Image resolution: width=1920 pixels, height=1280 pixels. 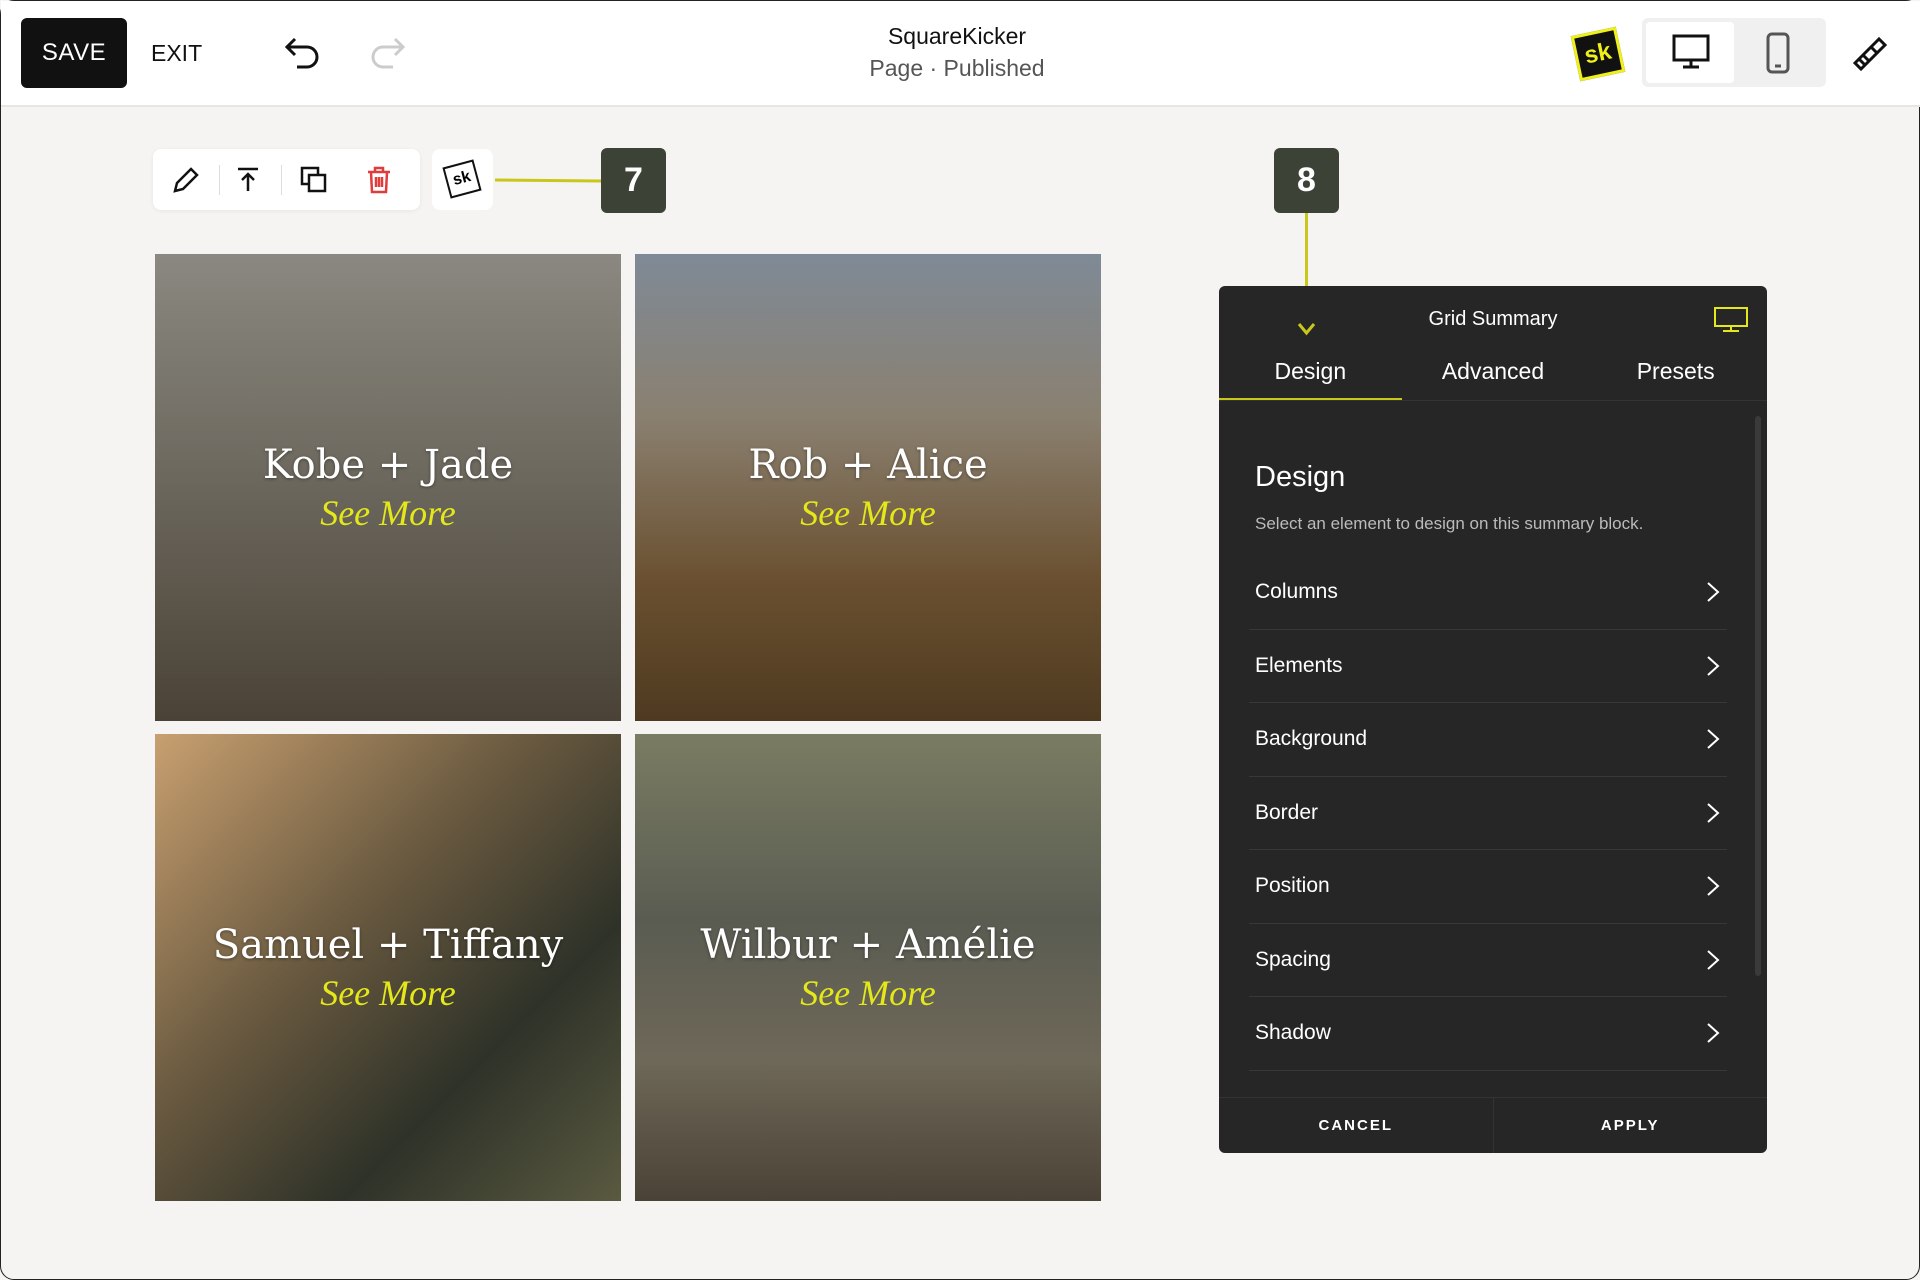 What do you see at coordinates (868, 944) in the screenshot?
I see `grid-item-title: Wilbur + Amélie` at bounding box center [868, 944].